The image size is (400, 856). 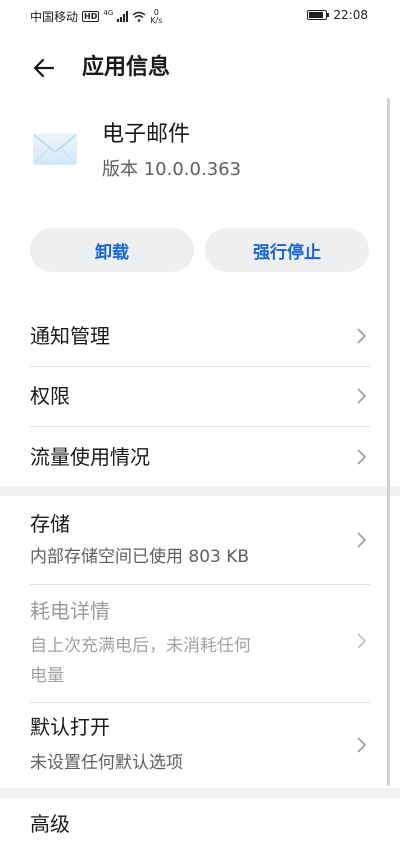 I want to click on arrow-left-icon, so click(x=44, y=68).